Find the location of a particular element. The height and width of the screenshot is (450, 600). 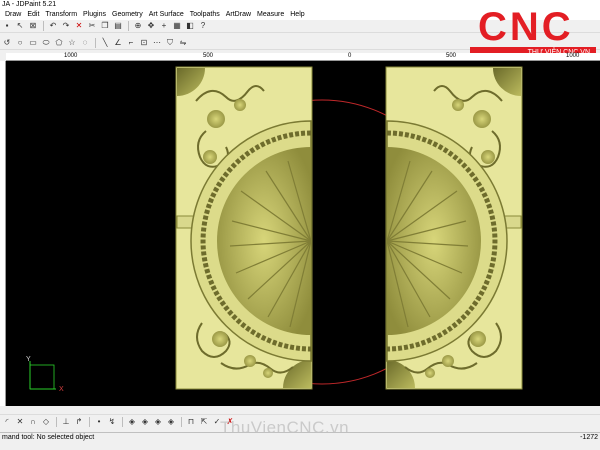

arc-tool-icon: ◜ is located at coordinates (7, 421).